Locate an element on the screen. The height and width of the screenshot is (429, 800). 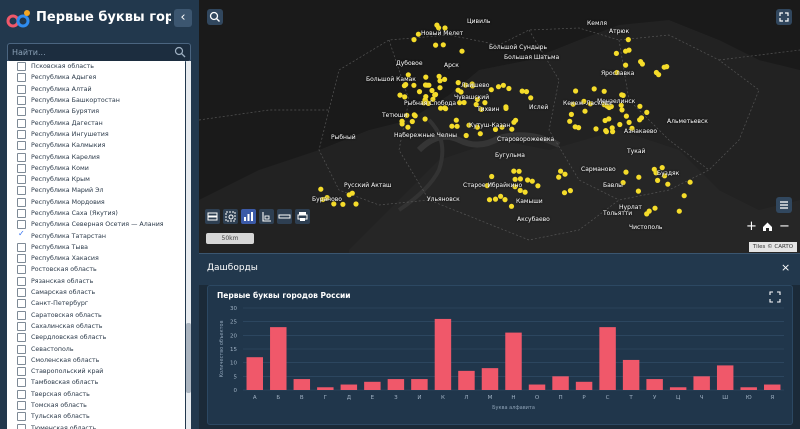
region-list-item: Республика Саха (Якутия) is located at coordinates (96, 213).